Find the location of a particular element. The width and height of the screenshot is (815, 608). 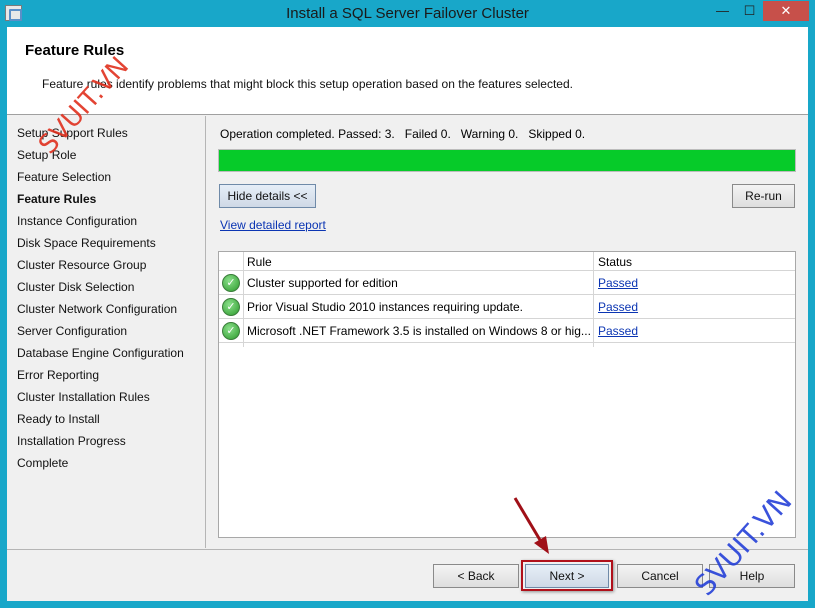

hide-details-button: Hide details << is located at coordinates (267, 196).